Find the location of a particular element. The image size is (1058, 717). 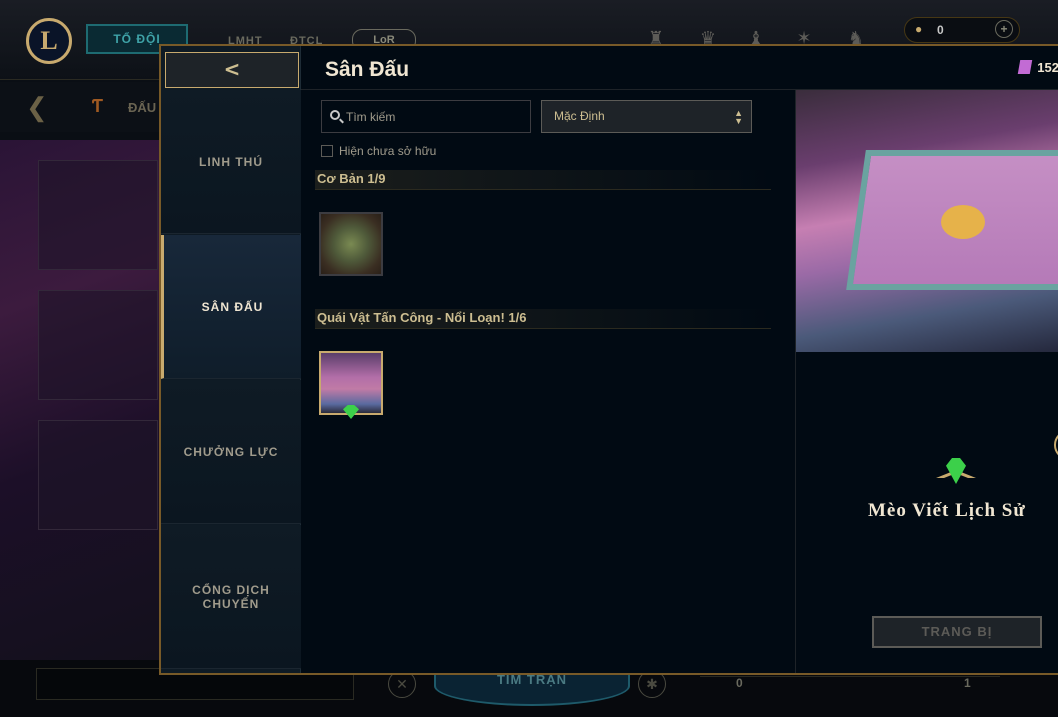

unowned-checkbox is located at coordinates (327, 151).